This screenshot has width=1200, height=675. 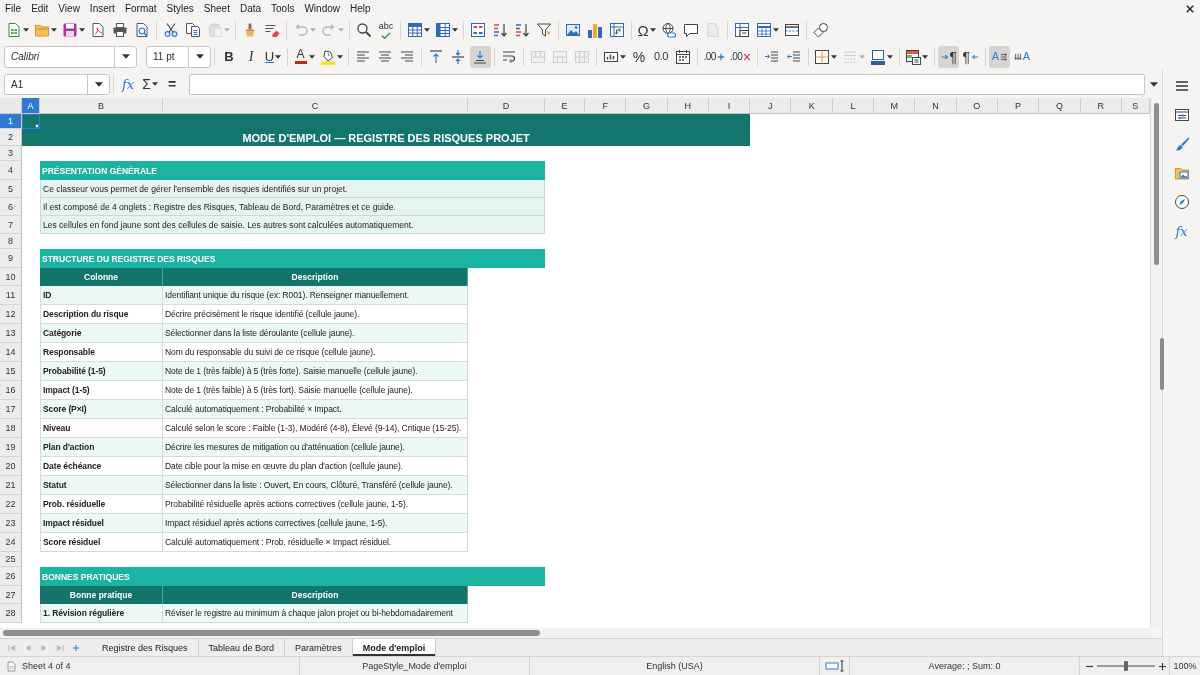 I want to click on skip-left-icon, so click(x=12, y=647).